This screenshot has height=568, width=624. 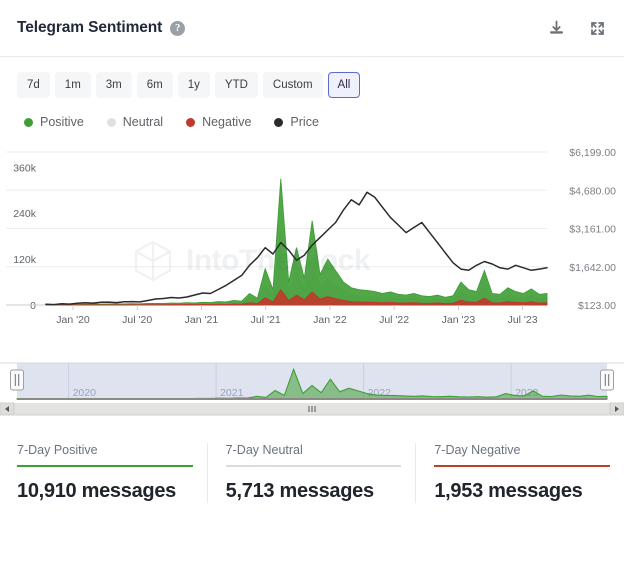 I want to click on svg-text: $1,642.00, so click(x=592, y=268).